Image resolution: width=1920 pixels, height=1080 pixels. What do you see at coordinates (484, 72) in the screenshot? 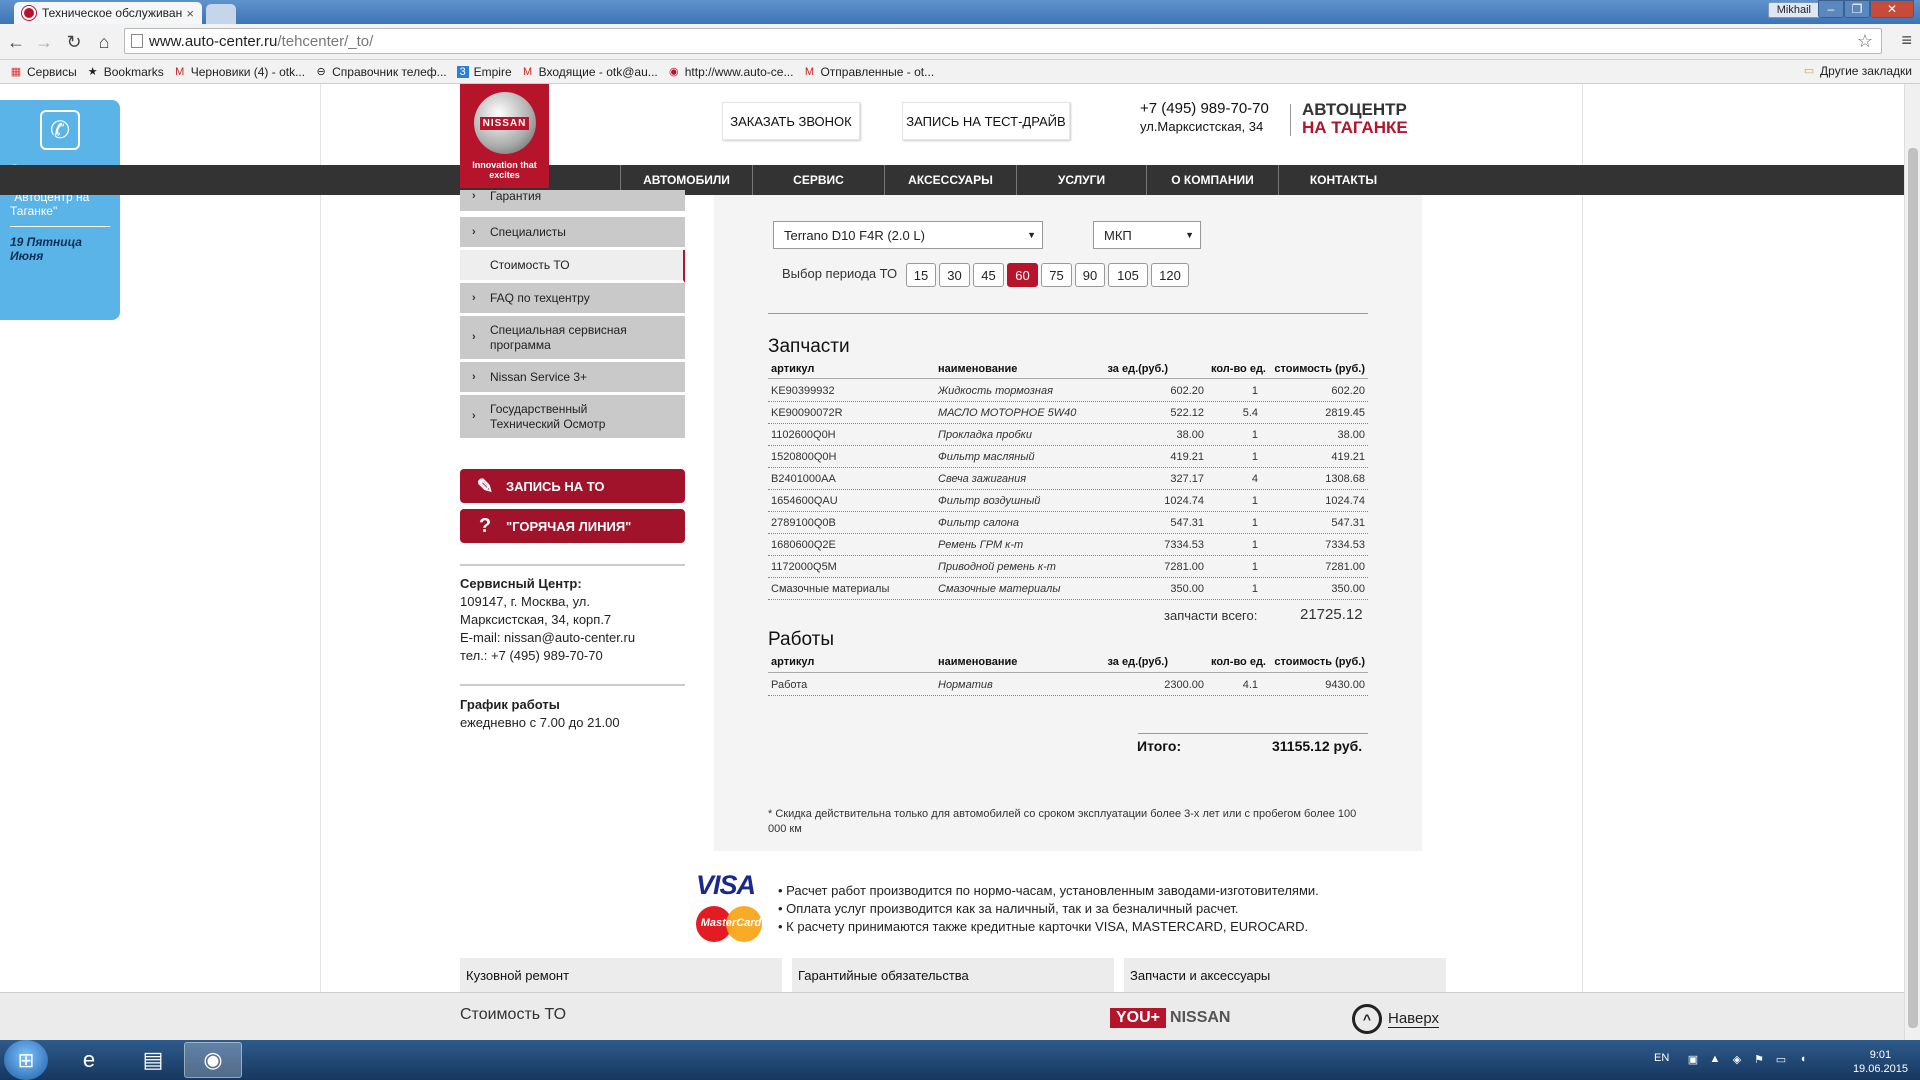
I see `bookmark-item: 3 Empire` at bounding box center [484, 72].